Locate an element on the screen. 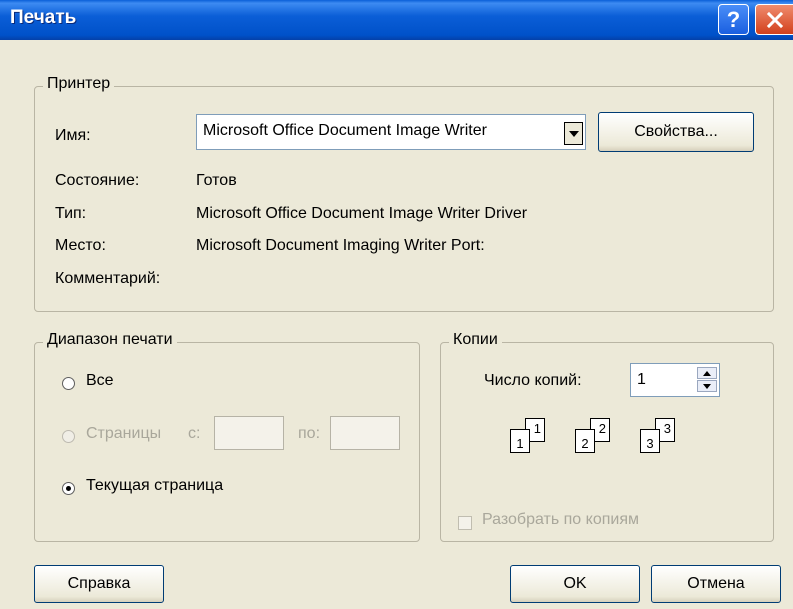 Image resolution: width=793 pixels, height=609 pixels. title-bar: Печать ? is located at coordinates (396, 20).